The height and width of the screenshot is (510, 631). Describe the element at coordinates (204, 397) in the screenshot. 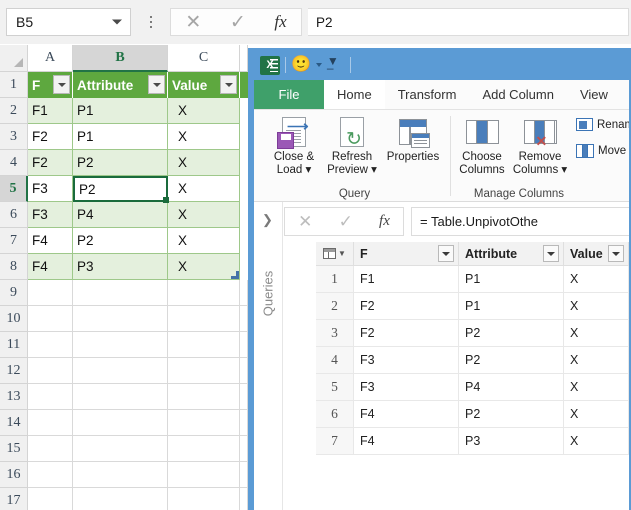

I see `cell-c13` at that location.